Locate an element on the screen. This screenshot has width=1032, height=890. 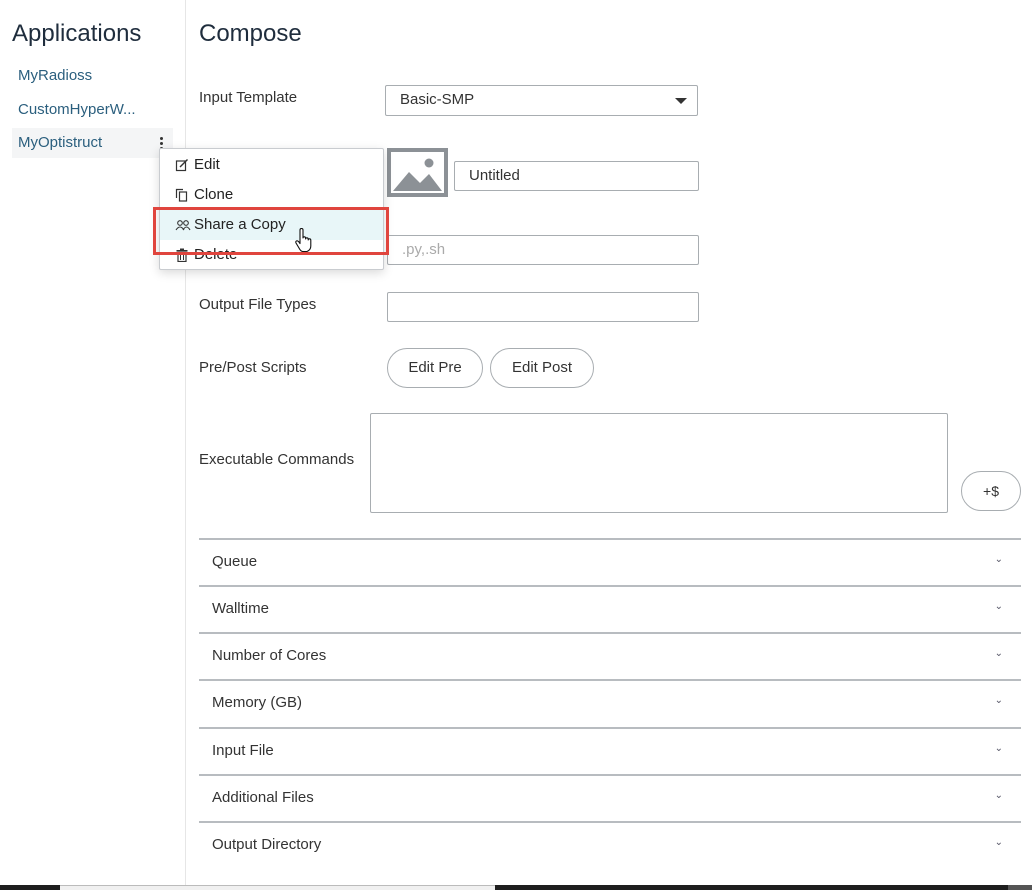
executable-commands-label: Executable Commands is located at coordinates (277, 459).